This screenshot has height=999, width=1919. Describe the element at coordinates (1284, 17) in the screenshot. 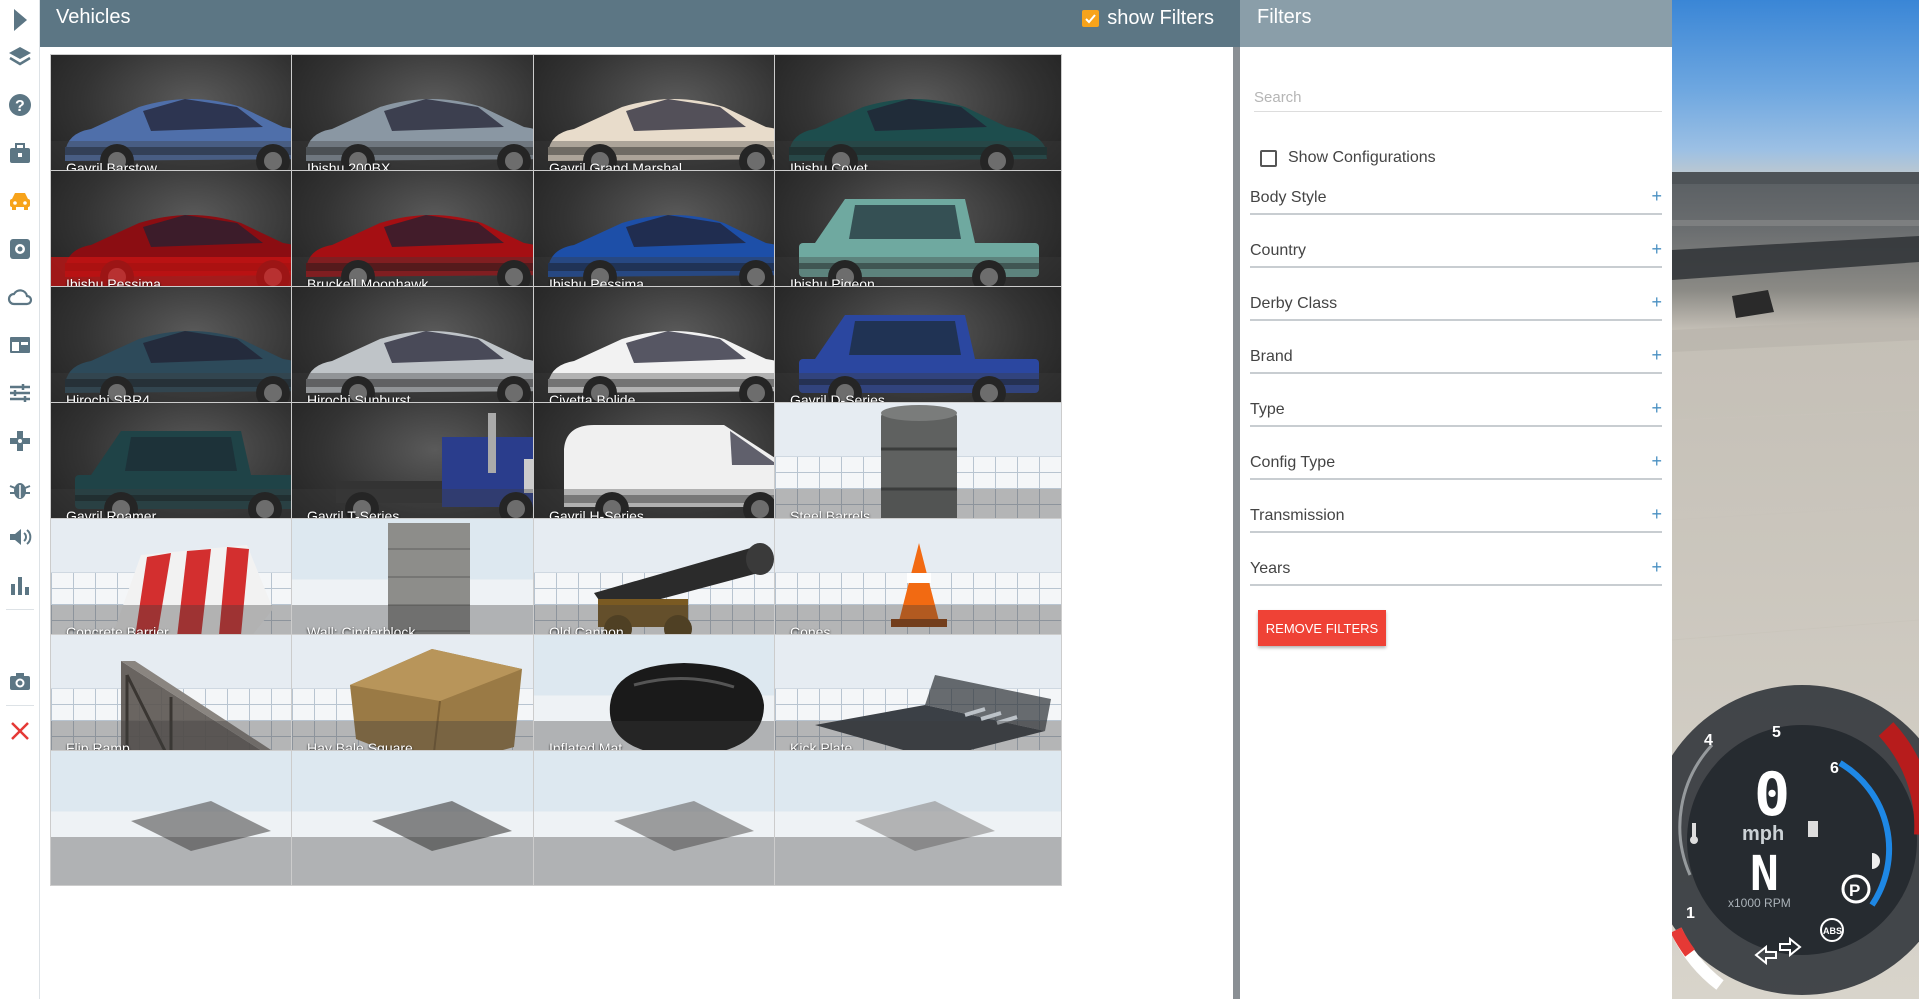

I see `filters-title: Filters` at that location.